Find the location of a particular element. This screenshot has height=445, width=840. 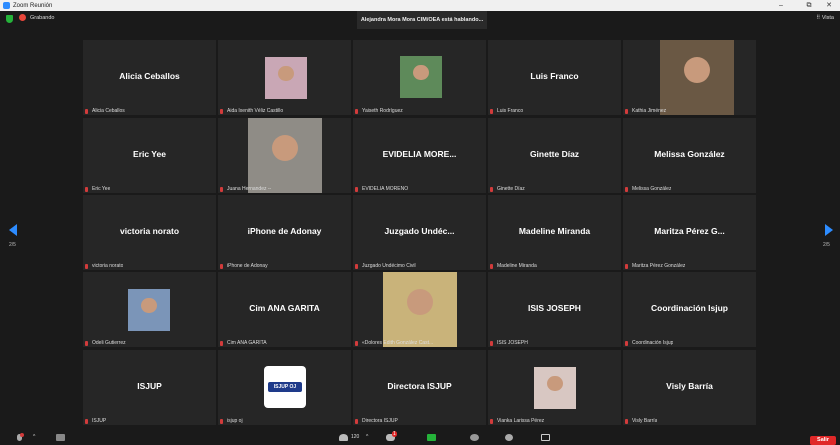

participant-tile: Juana Hernandez -- is located at coordinates (284, 155).